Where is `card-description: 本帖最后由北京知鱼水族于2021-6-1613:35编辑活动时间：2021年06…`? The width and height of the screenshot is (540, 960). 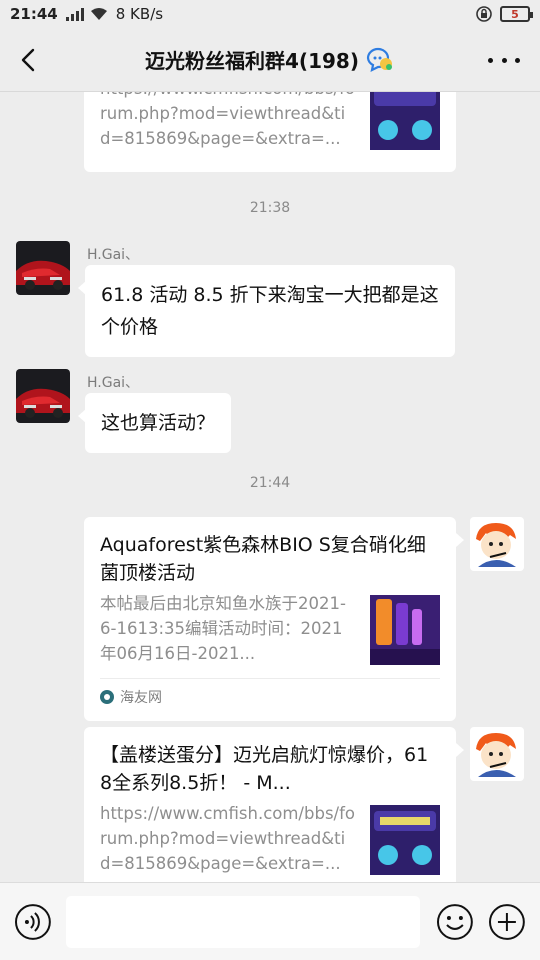 card-description: 本帖最后由北京知鱼水族于2021-6-1613:35编辑活动时间：2021年06… is located at coordinates (223, 628).